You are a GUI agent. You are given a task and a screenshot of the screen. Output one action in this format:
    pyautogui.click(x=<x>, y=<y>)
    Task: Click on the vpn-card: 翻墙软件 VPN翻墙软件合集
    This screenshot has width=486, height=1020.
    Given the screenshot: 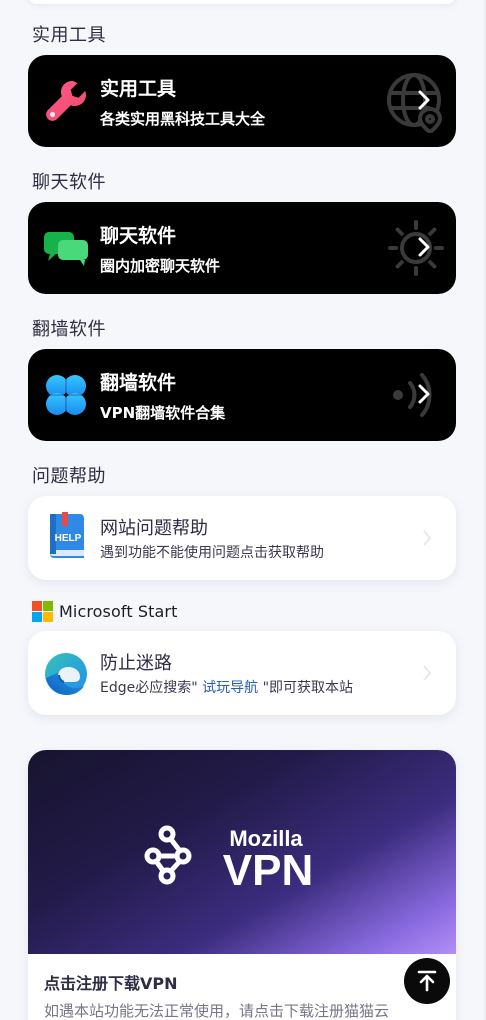 What is the action you would take?
    pyautogui.click(x=242, y=395)
    